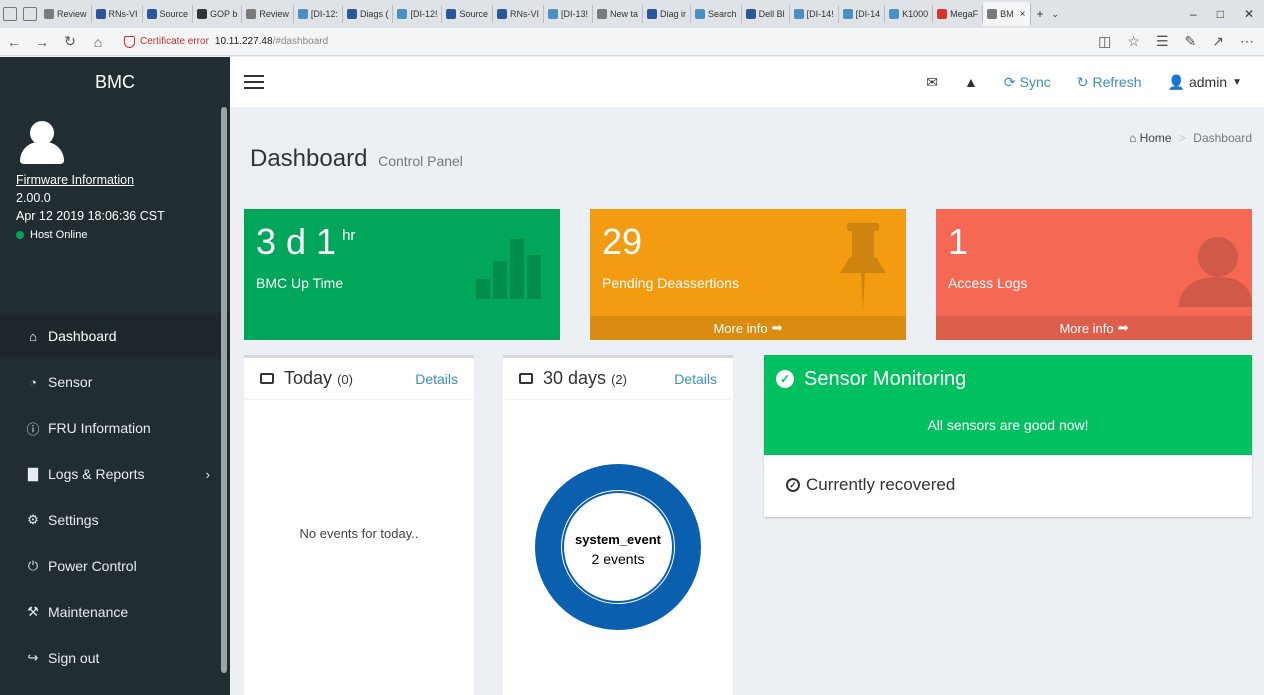  Describe the element at coordinates (1008, 379) in the screenshot. I see `sensor-title: ✓ Sensor Monitoring` at that location.